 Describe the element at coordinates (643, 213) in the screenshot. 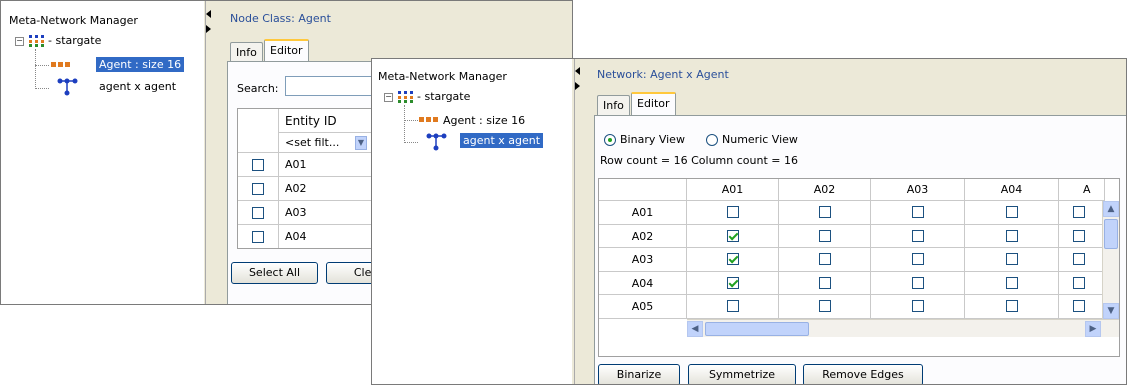

I see `matrix-row-header: A01` at that location.